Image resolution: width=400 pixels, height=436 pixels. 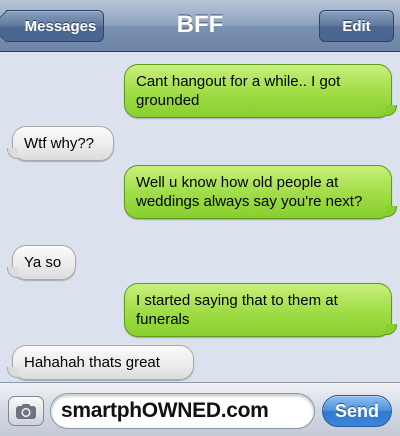 I want to click on incoming-message: Ya so, so click(x=41, y=262).